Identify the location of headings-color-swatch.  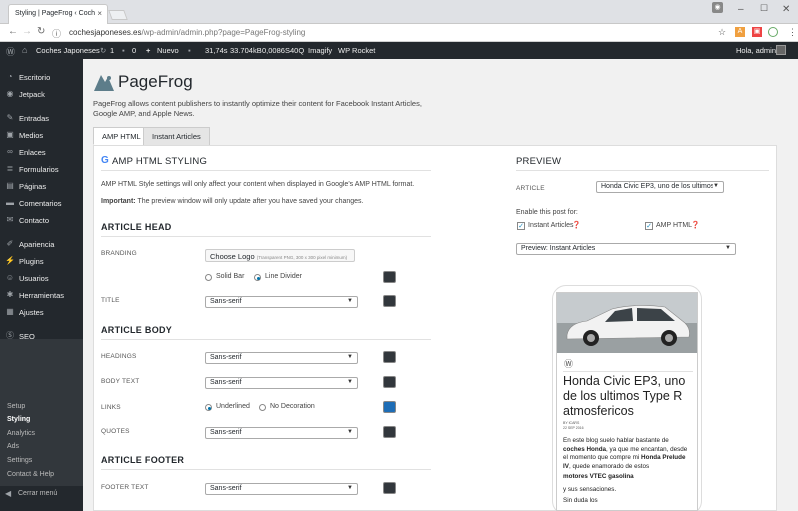
(389, 357).